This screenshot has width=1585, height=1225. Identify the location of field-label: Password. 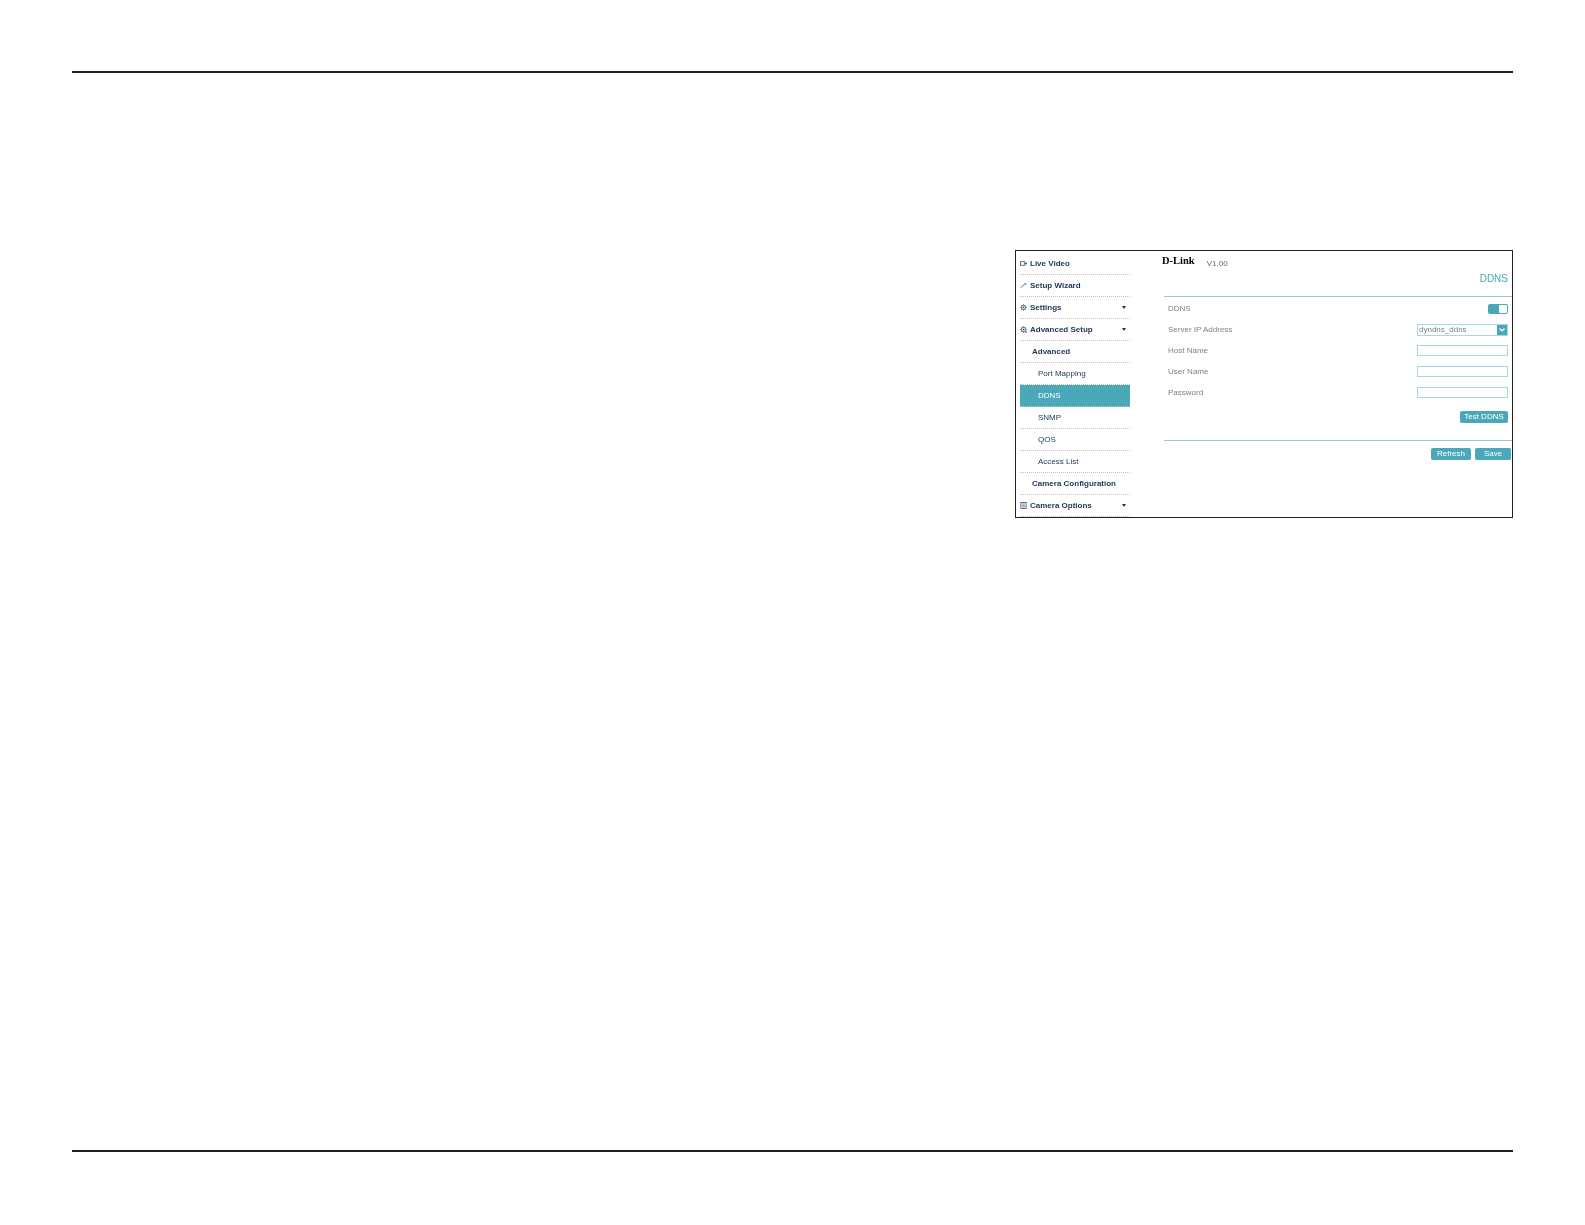
(1186, 392).